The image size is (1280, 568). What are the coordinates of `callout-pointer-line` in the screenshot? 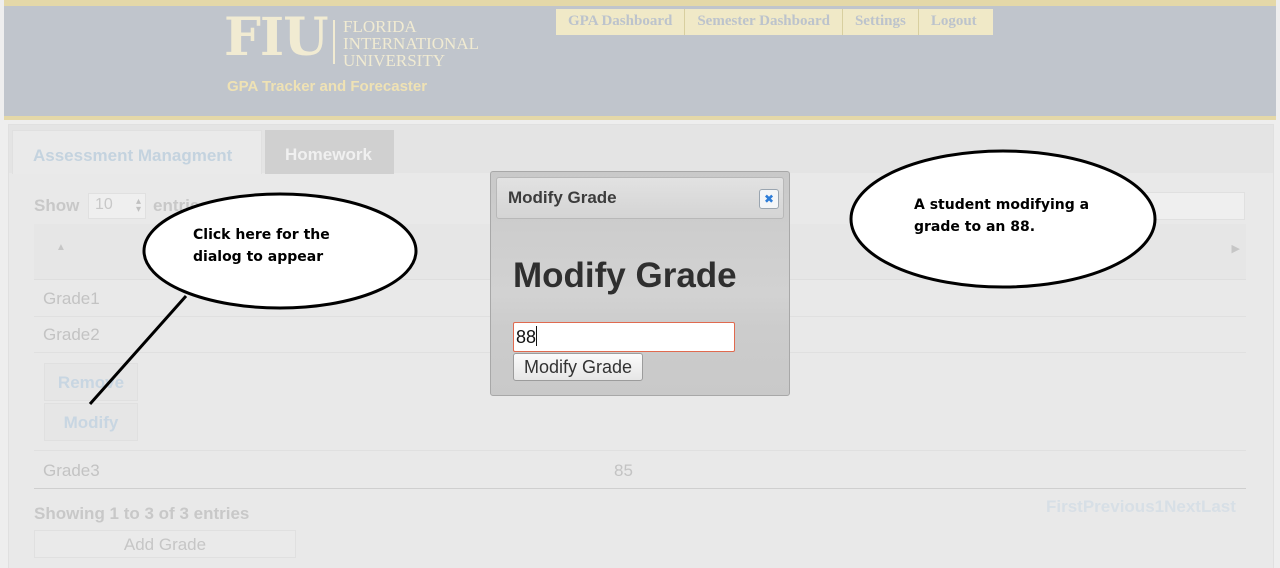 It's located at (138, 350).